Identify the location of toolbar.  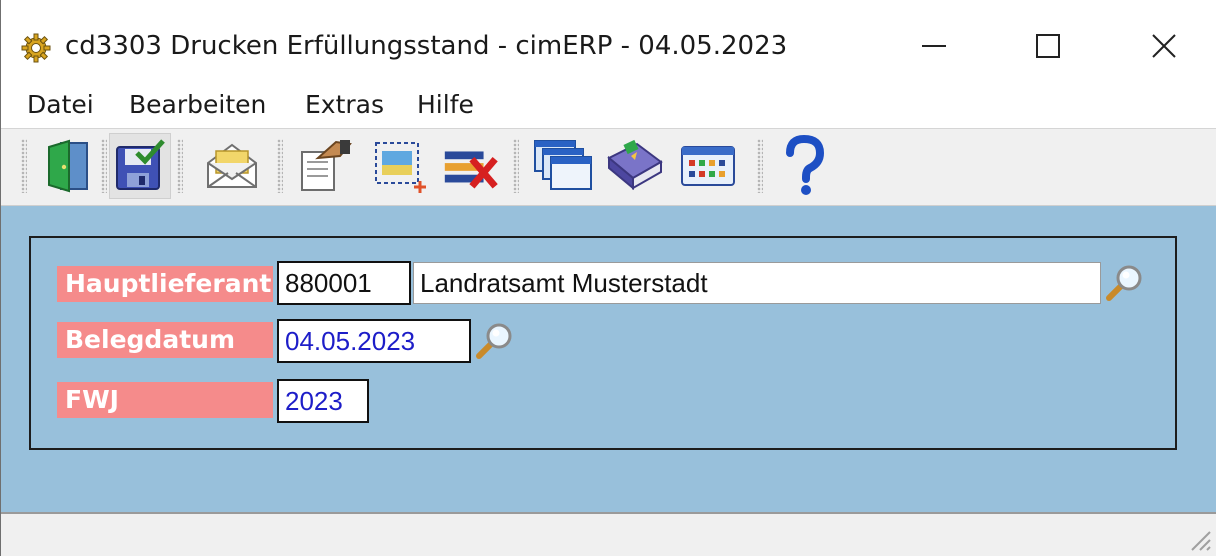
(608, 167).